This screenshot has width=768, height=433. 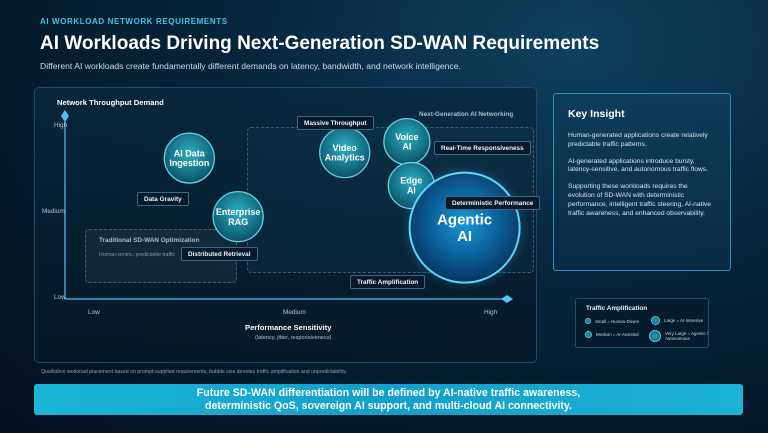 What do you see at coordinates (53, 211) in the screenshot?
I see `y-tick-medium: Medium` at bounding box center [53, 211].